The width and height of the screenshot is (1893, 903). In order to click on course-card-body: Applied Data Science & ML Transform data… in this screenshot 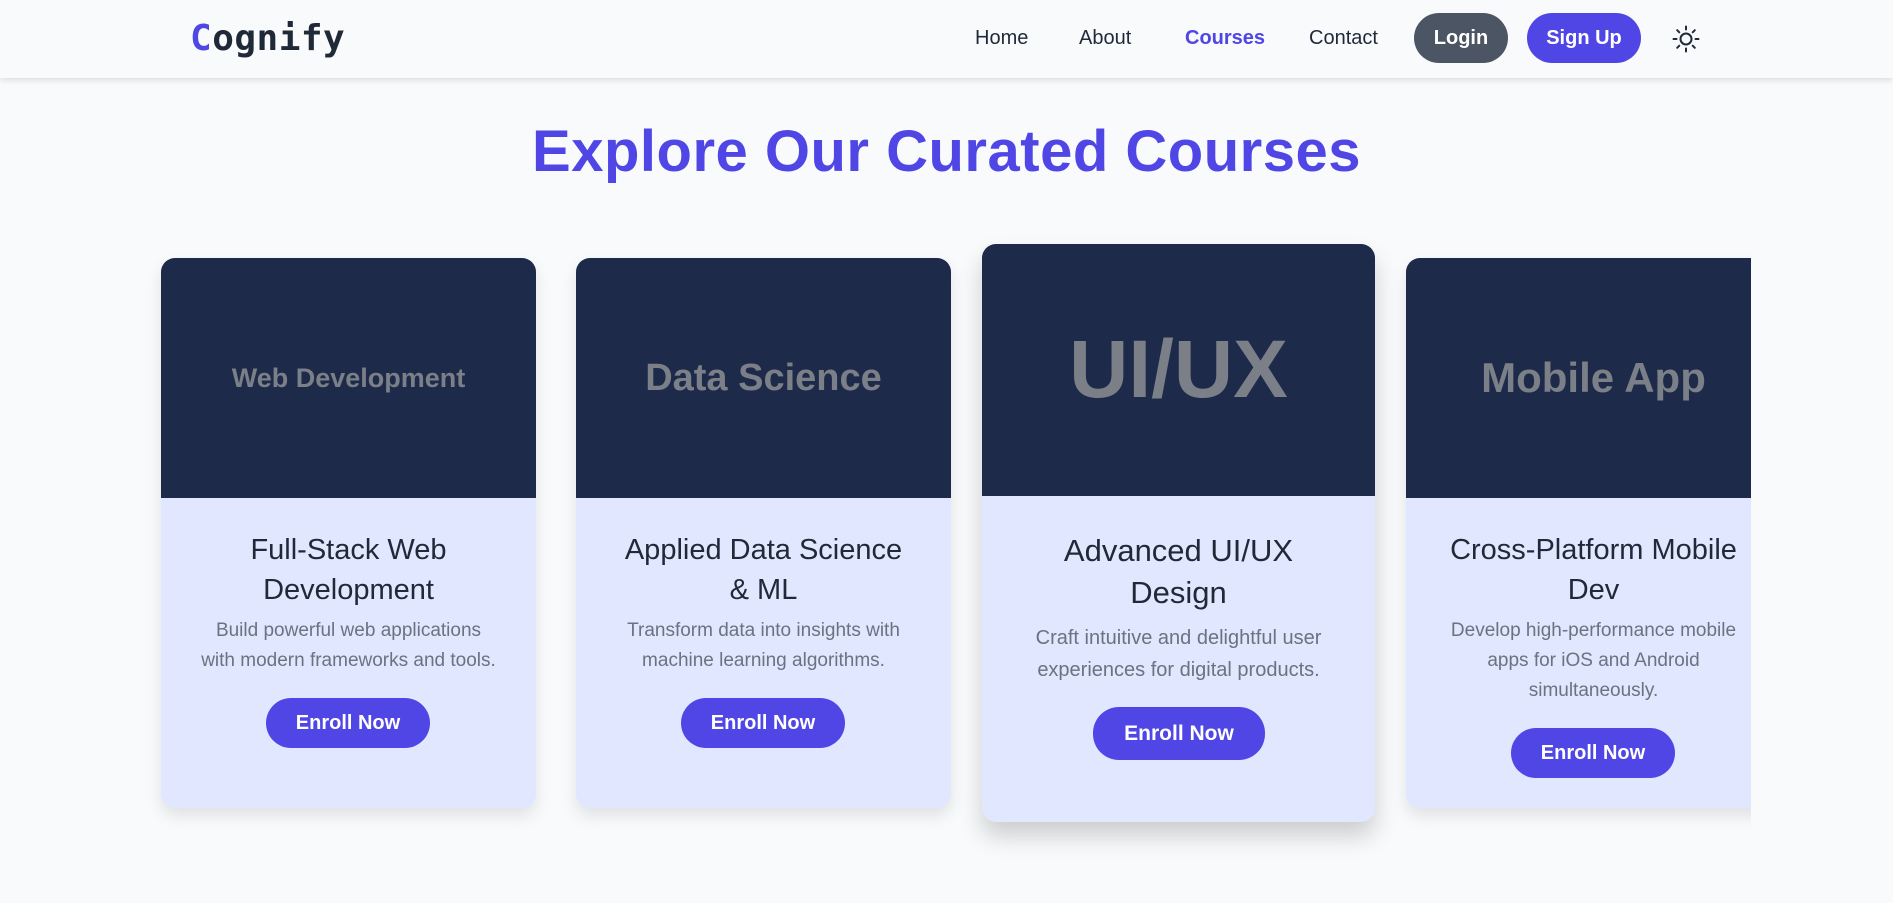, I will do `click(763, 603)`.